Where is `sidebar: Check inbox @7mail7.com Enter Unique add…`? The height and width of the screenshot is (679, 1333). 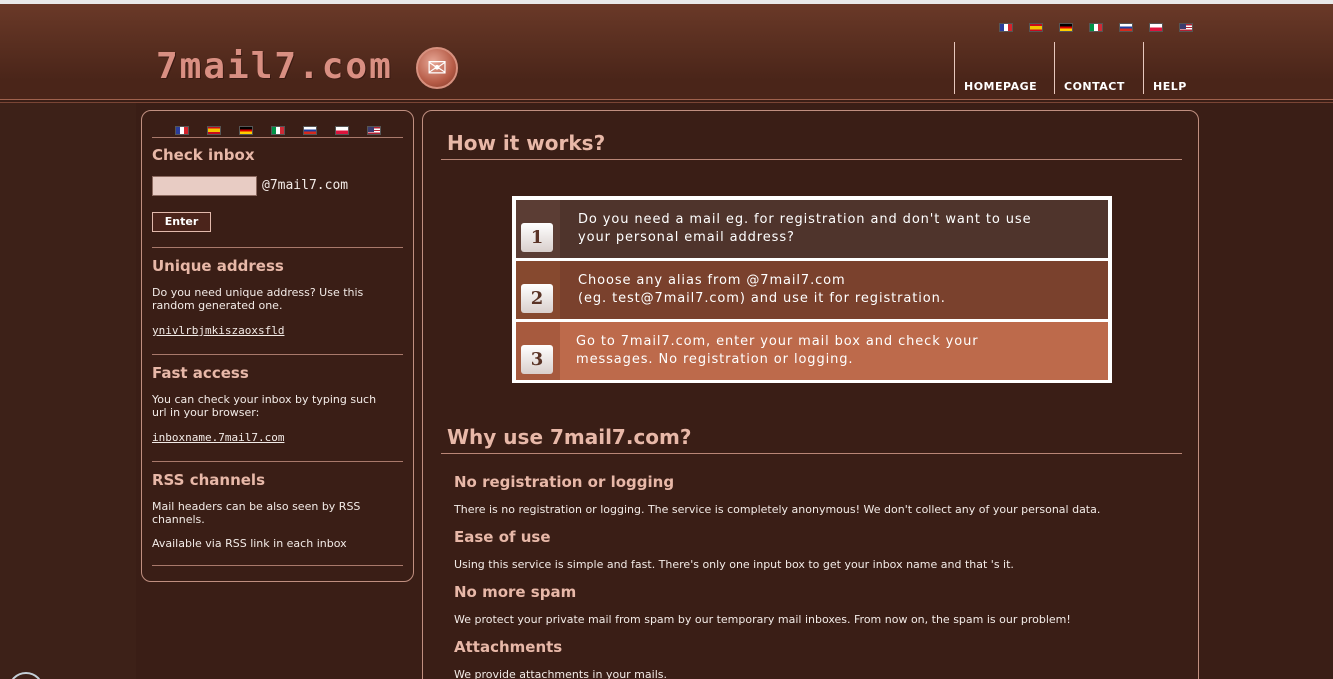 sidebar: Check inbox @7mail7.com Enter Unique add… is located at coordinates (277, 346).